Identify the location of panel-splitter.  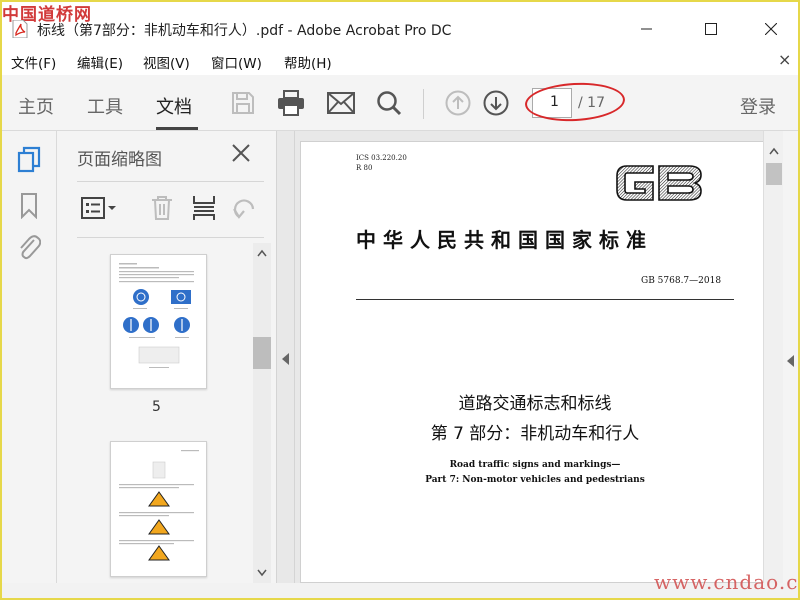
(285, 357).